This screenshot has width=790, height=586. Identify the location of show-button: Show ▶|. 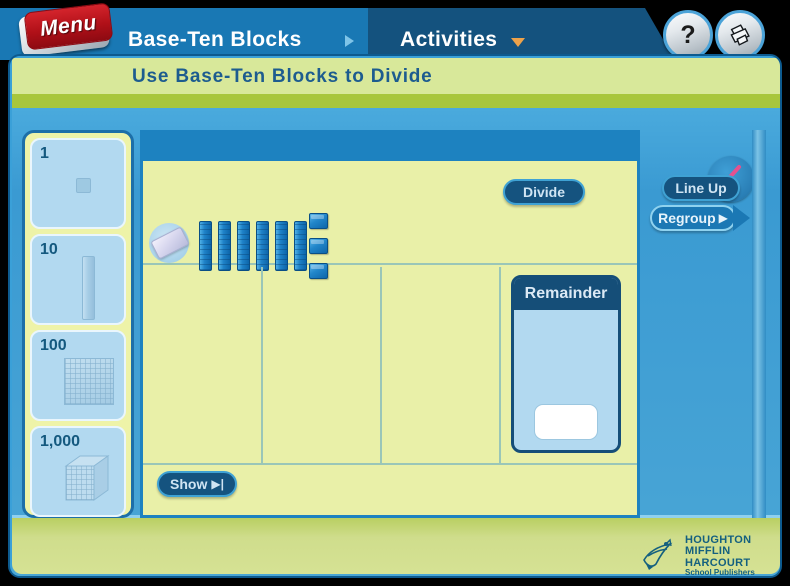
(197, 484).